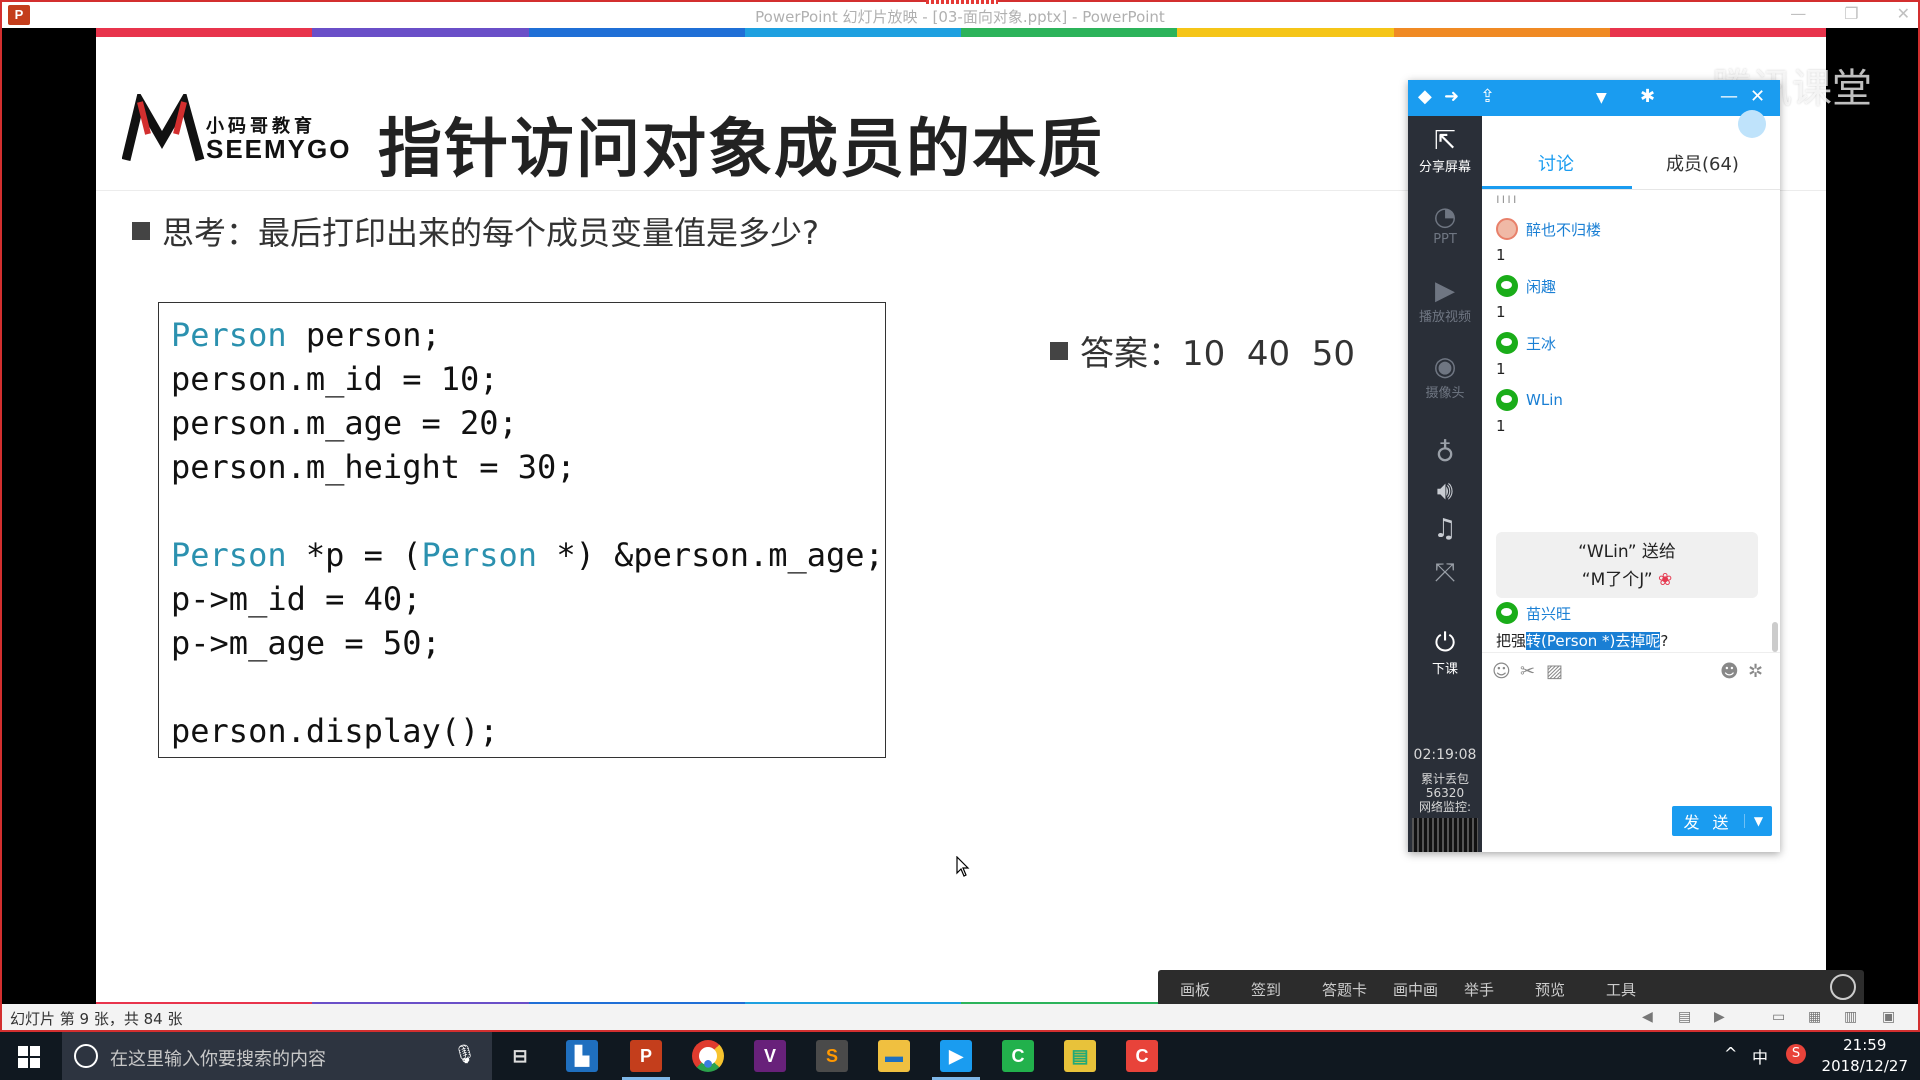  I want to click on code-line: person.m_height = 30;, so click(522, 467).